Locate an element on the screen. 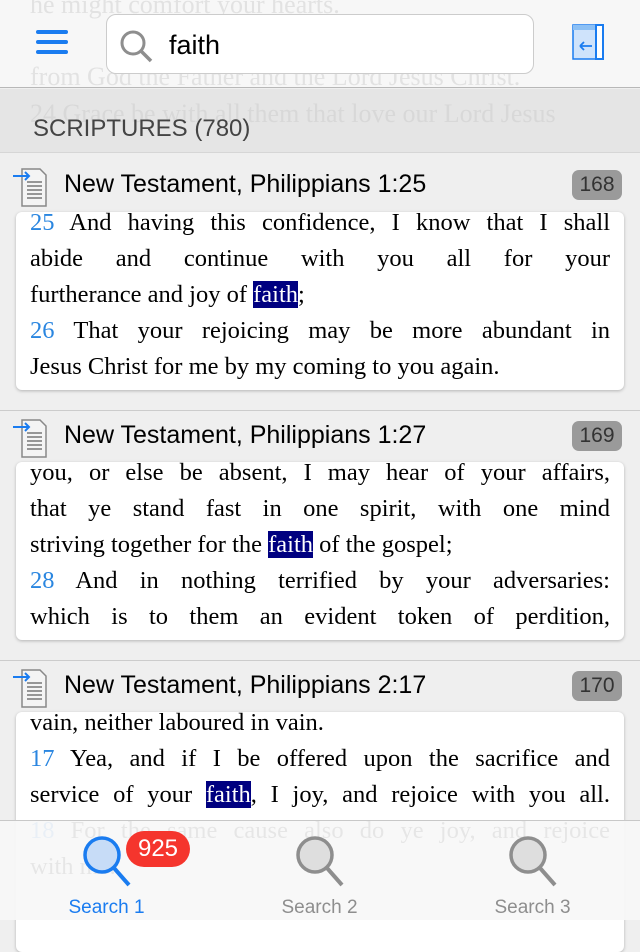  result-count-badge: 168 is located at coordinates (597, 185).